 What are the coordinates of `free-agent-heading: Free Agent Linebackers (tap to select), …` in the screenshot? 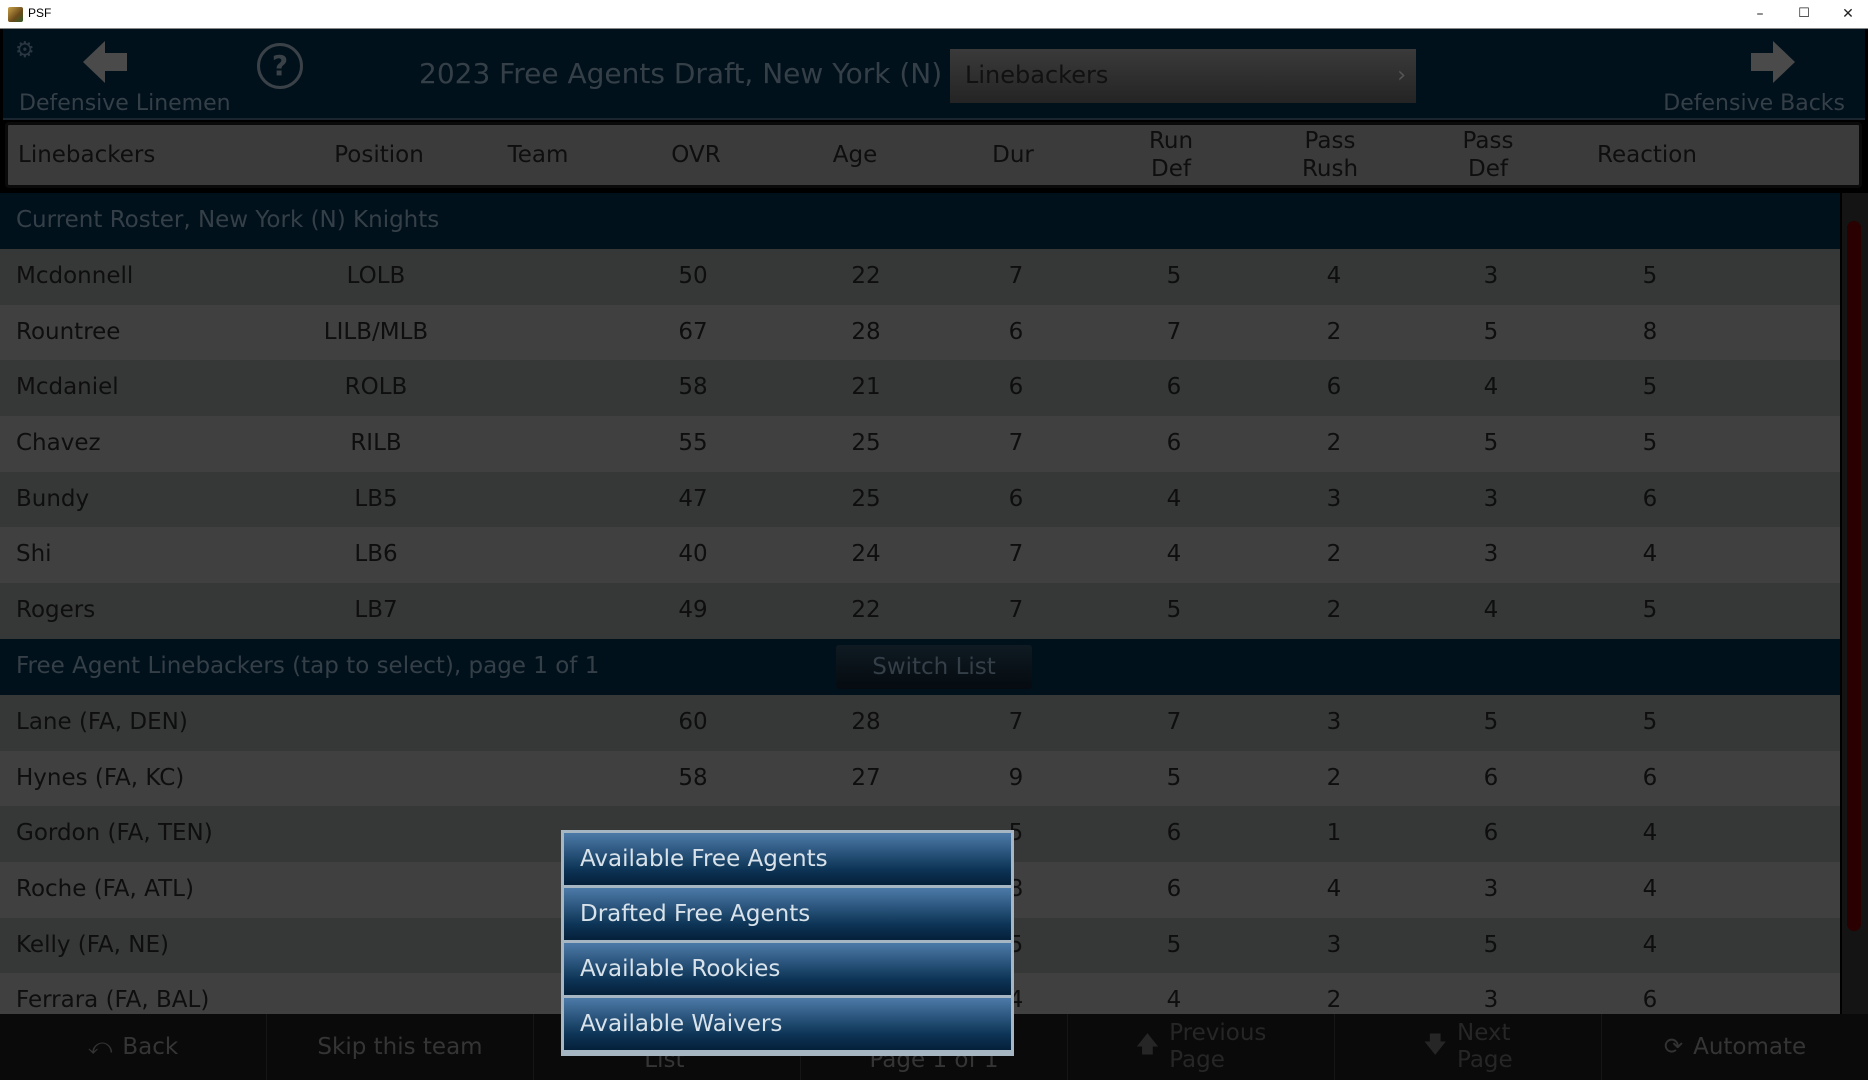 It's located at (308, 665).